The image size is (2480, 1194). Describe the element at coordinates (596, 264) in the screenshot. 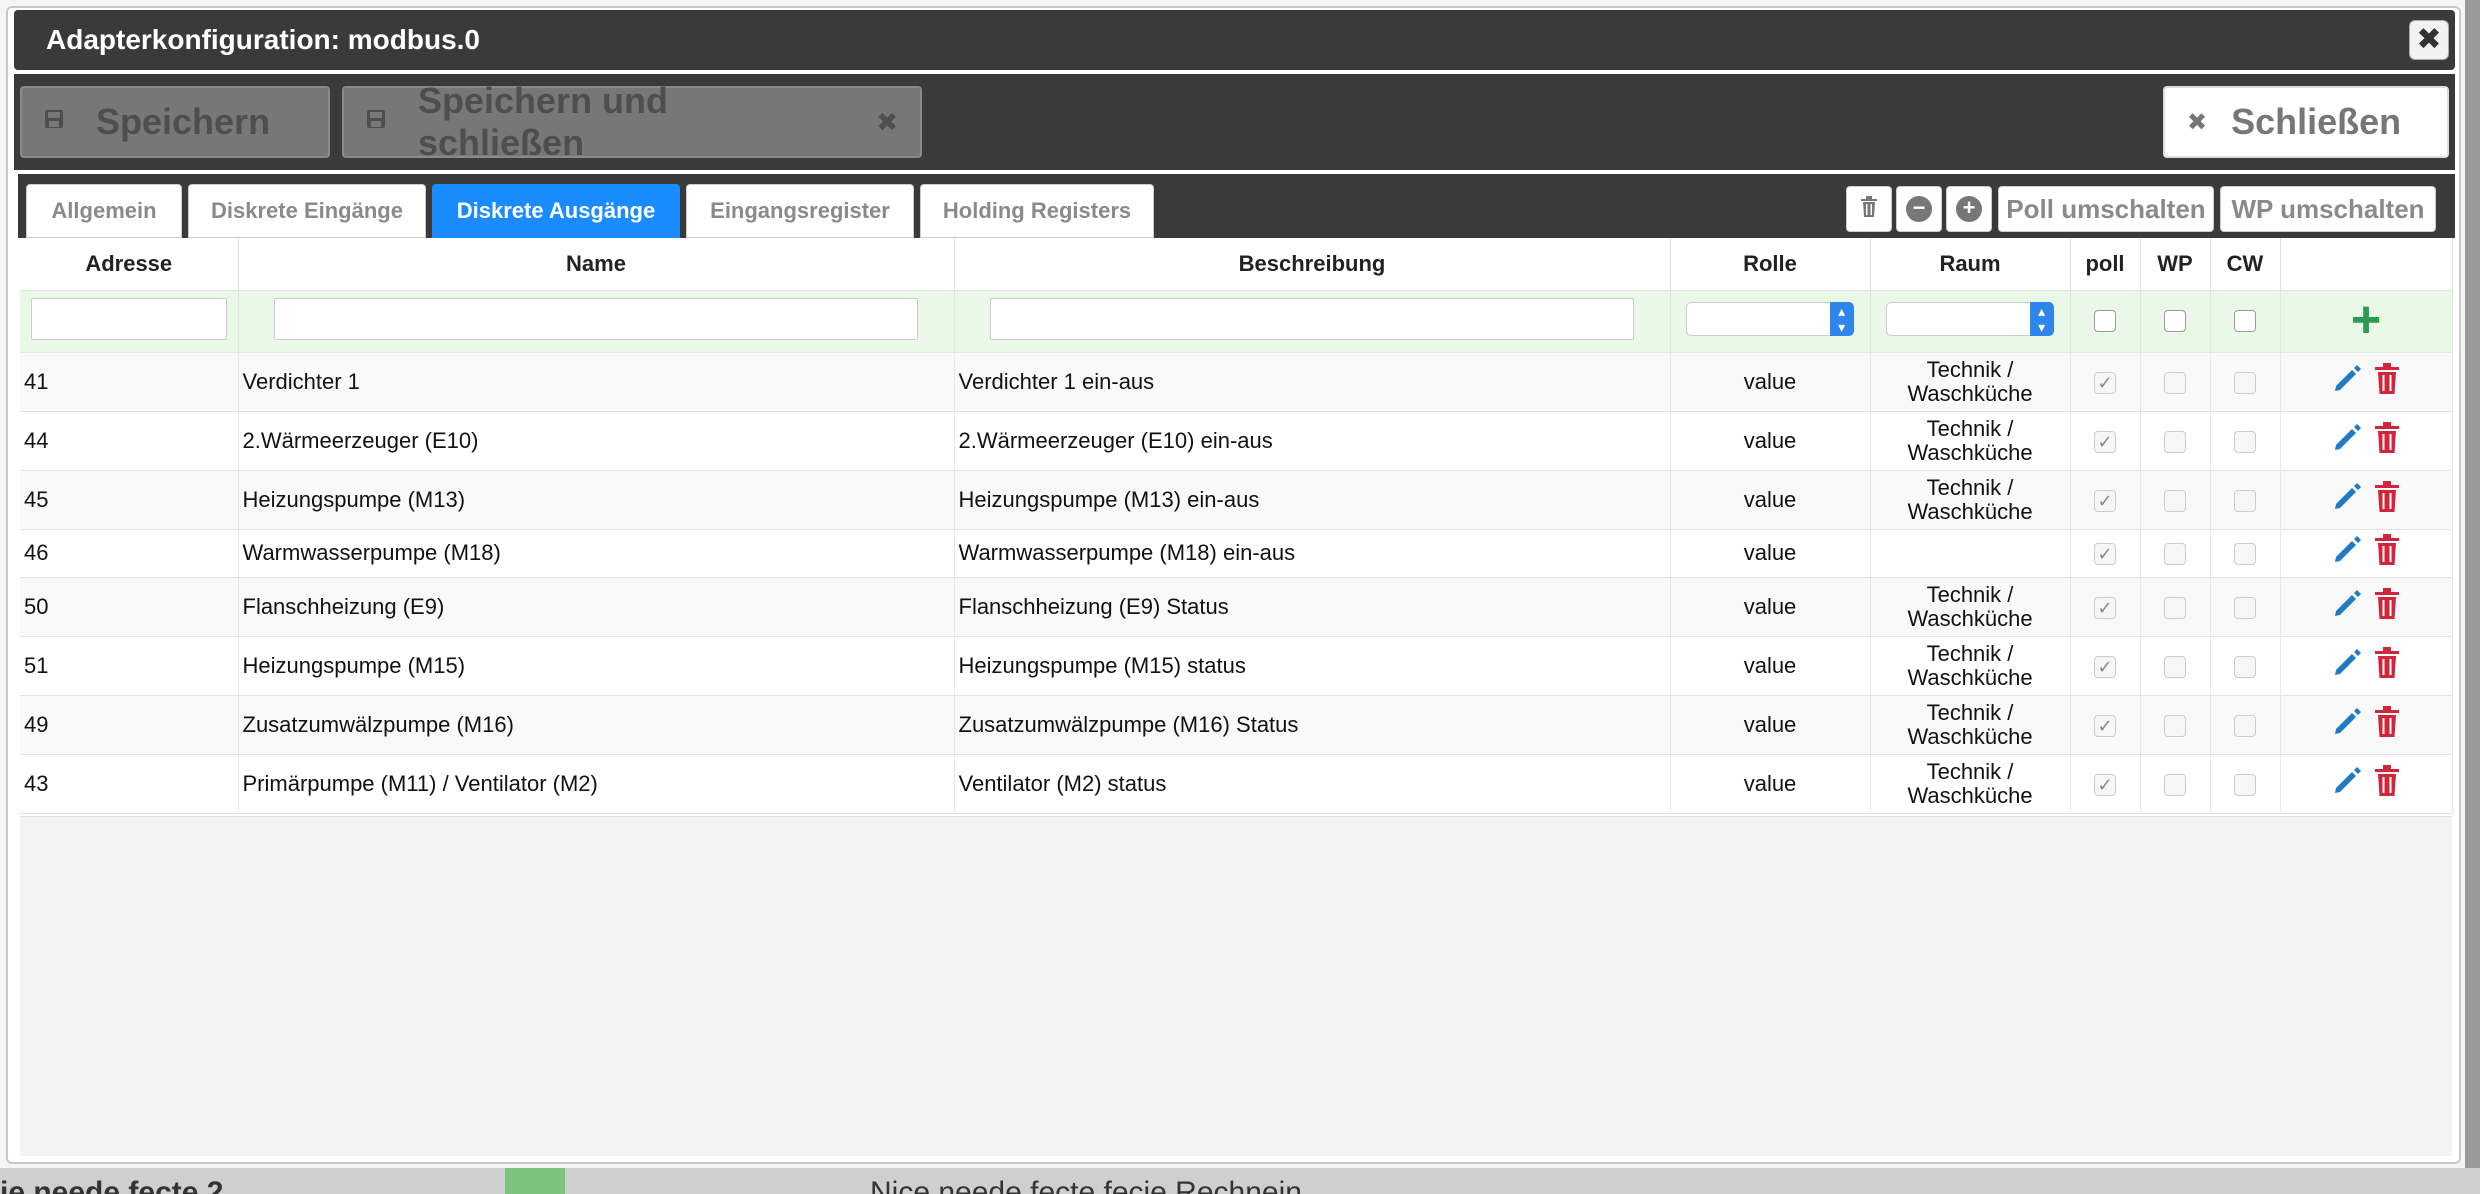

I see `header-name: Name` at that location.